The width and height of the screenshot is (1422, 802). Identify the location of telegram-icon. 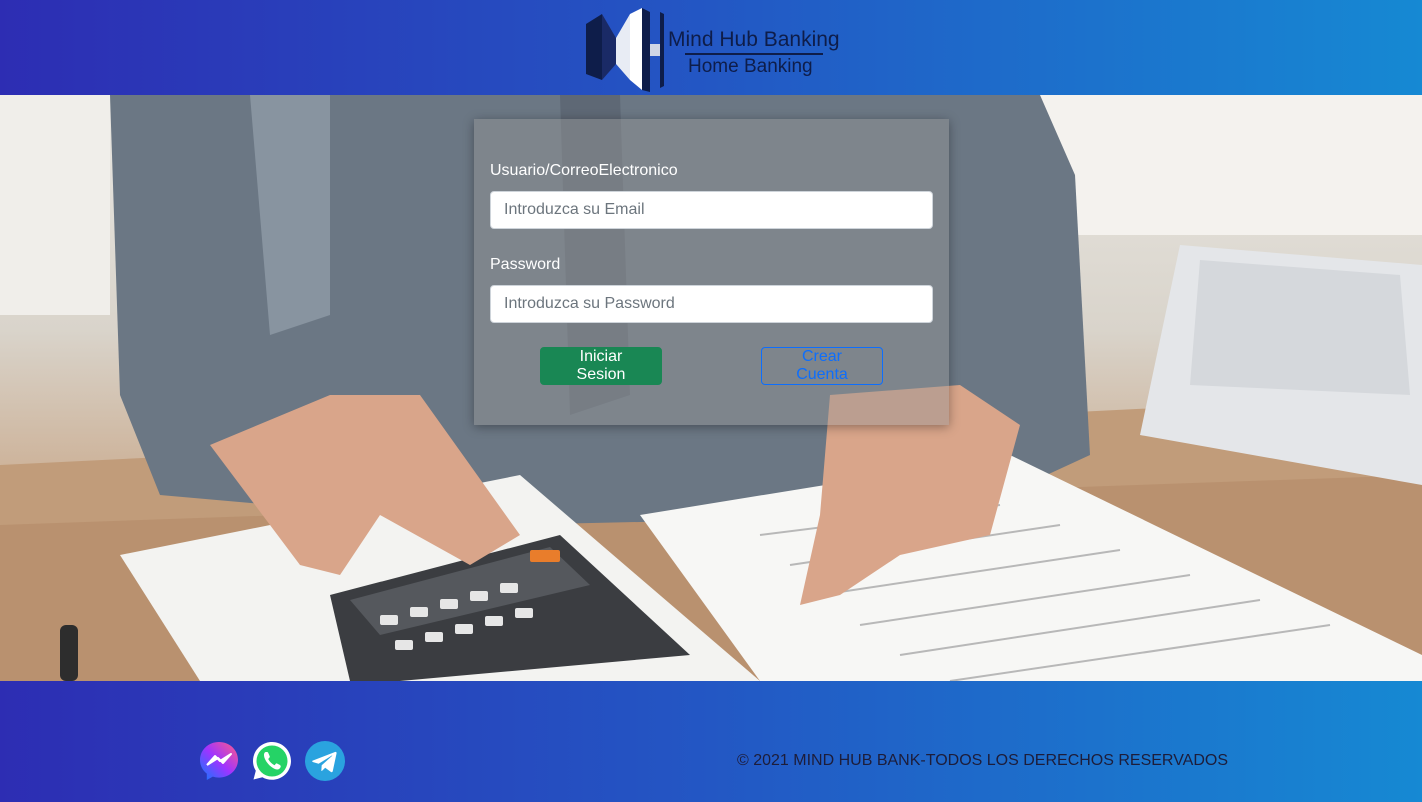
(325, 761).